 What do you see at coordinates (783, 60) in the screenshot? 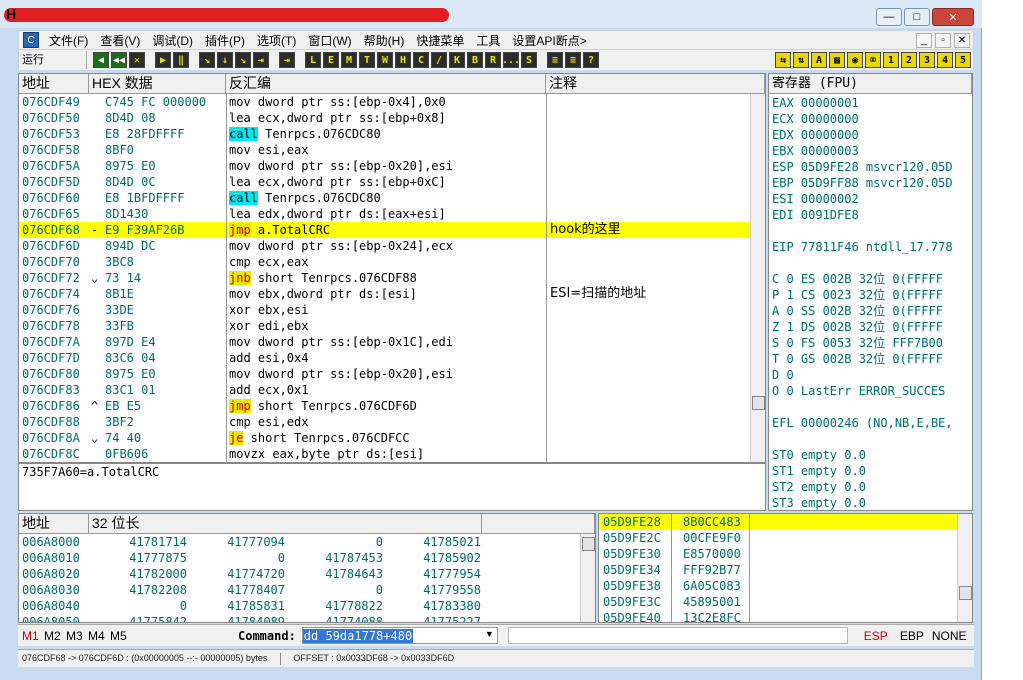
I see `tool-swap-icon: ⇆` at bounding box center [783, 60].